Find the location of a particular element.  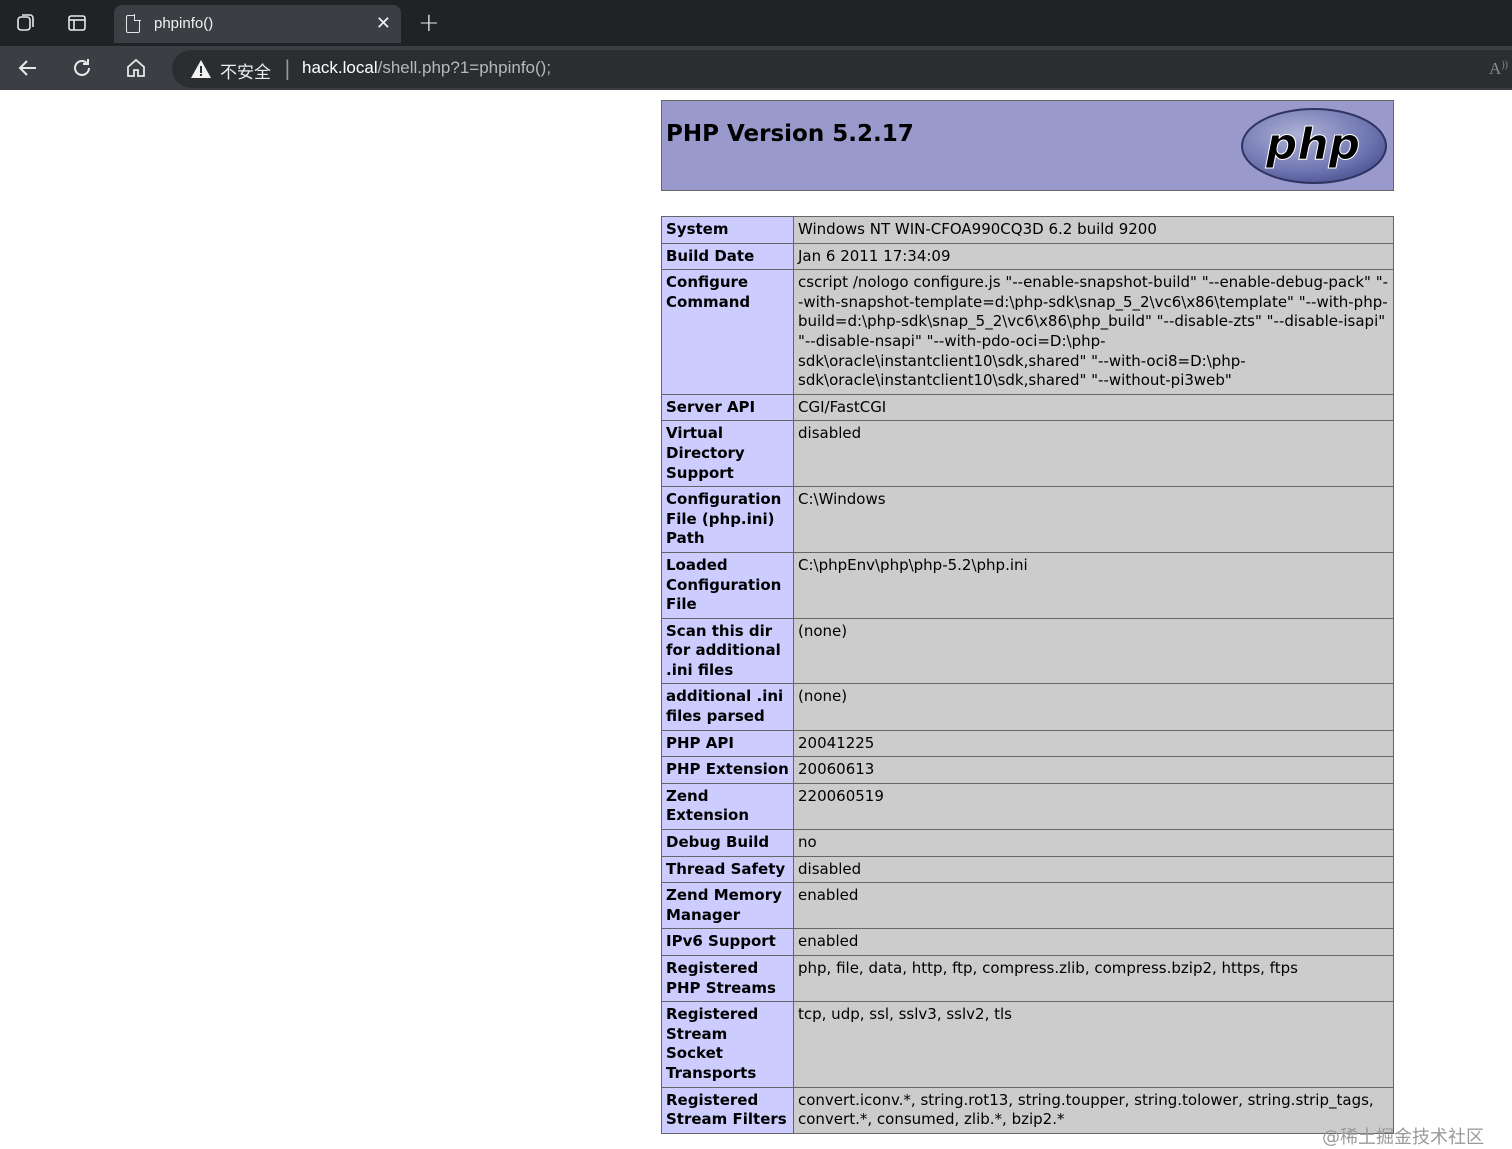

security-label: 不安全 is located at coordinates (245, 70).